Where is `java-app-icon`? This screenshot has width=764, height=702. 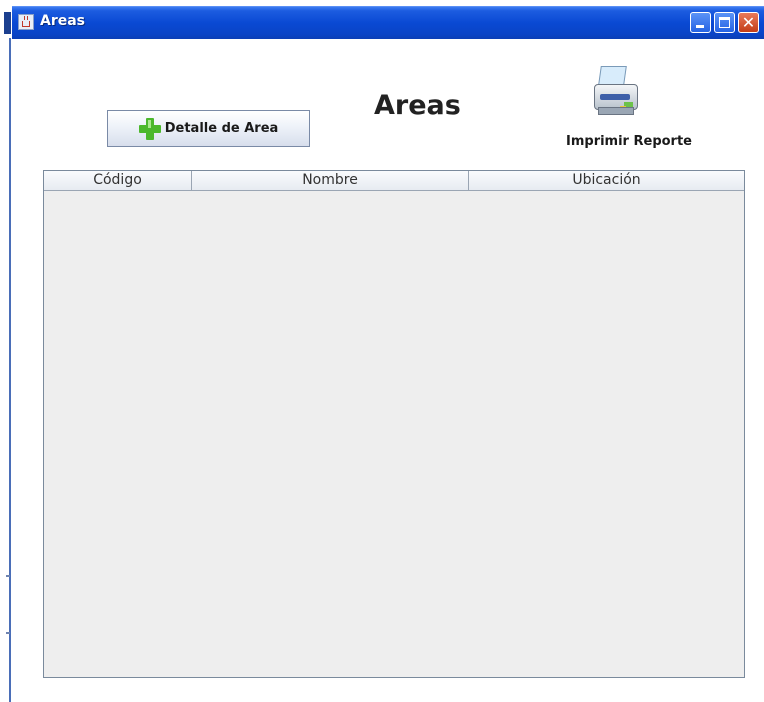
java-app-icon is located at coordinates (26, 22).